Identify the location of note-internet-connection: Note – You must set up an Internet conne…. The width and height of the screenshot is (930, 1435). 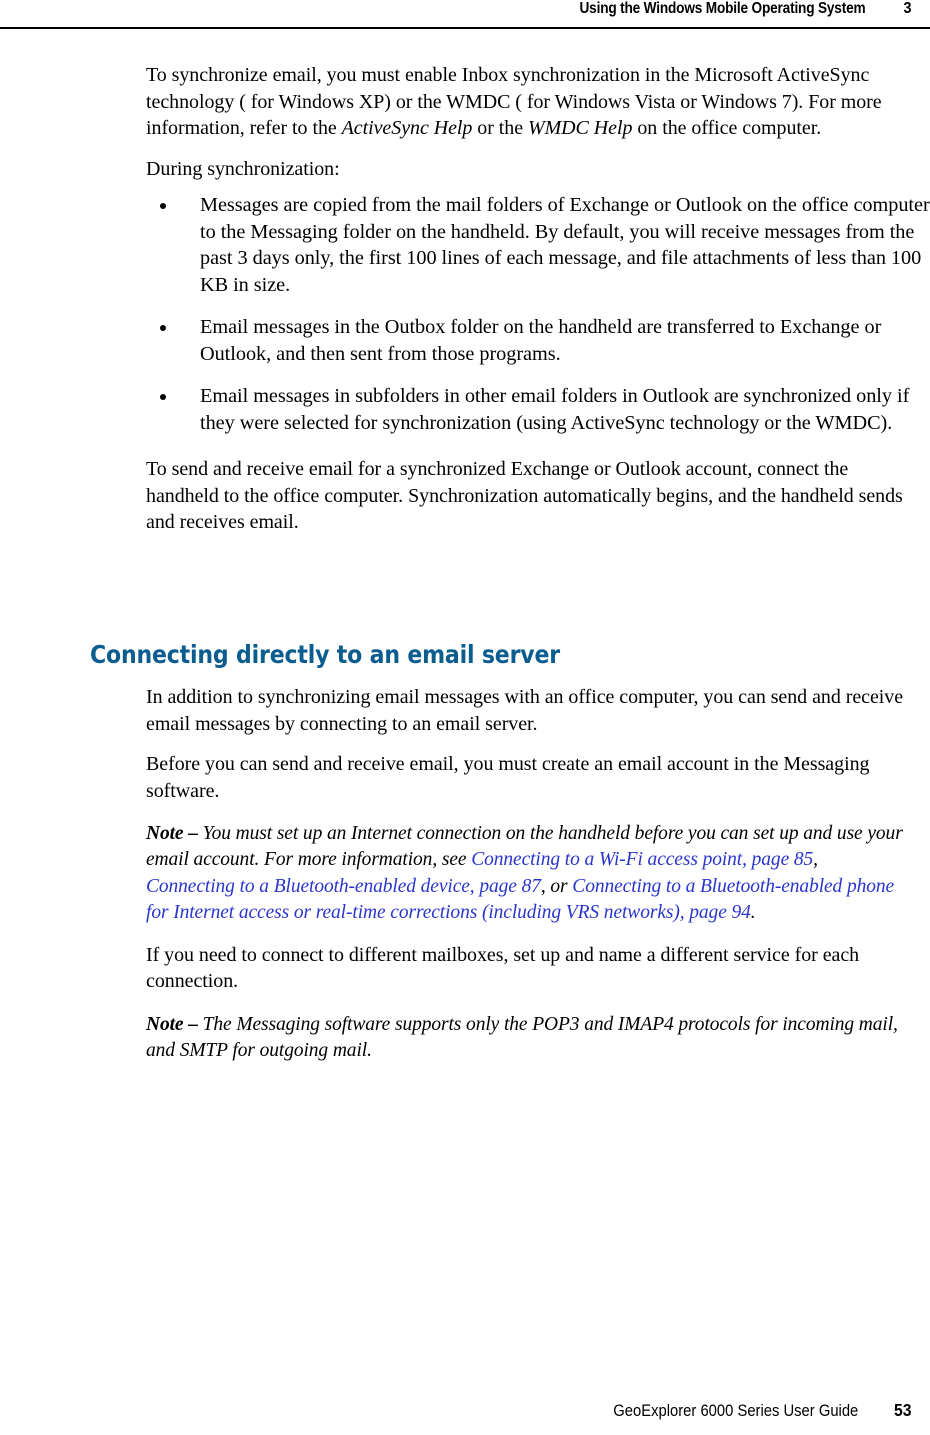
(525, 873).